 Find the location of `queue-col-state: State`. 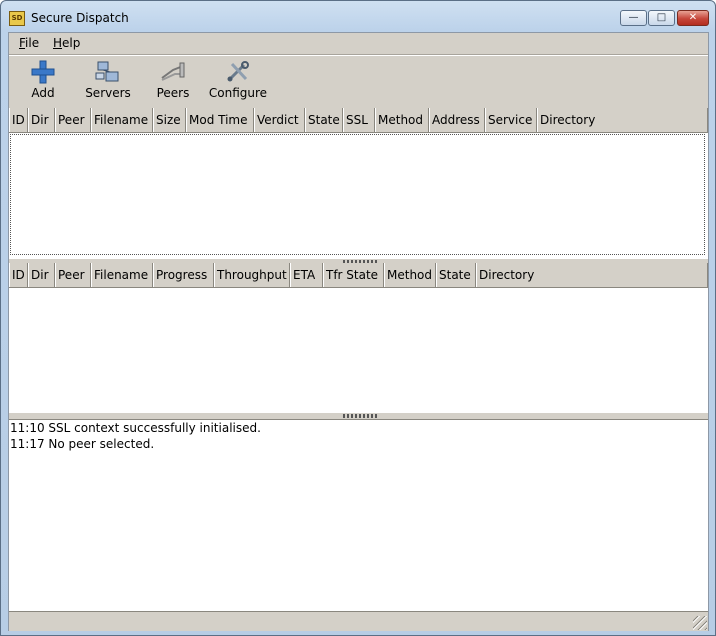

queue-col-state: State is located at coordinates (324, 120).